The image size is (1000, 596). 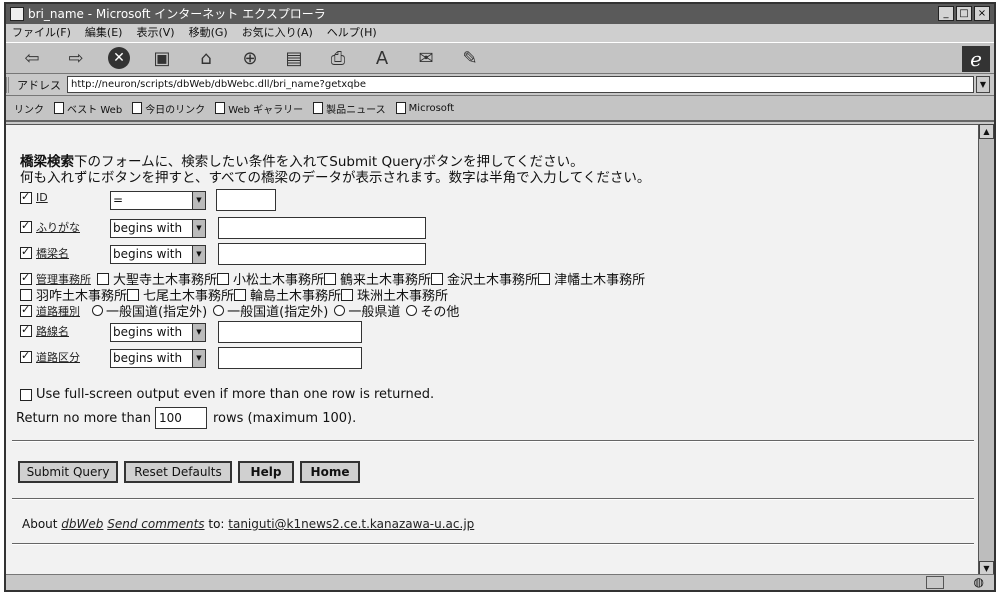 I want to click on about-dbweb-link: dbWeb, so click(x=82, y=524).